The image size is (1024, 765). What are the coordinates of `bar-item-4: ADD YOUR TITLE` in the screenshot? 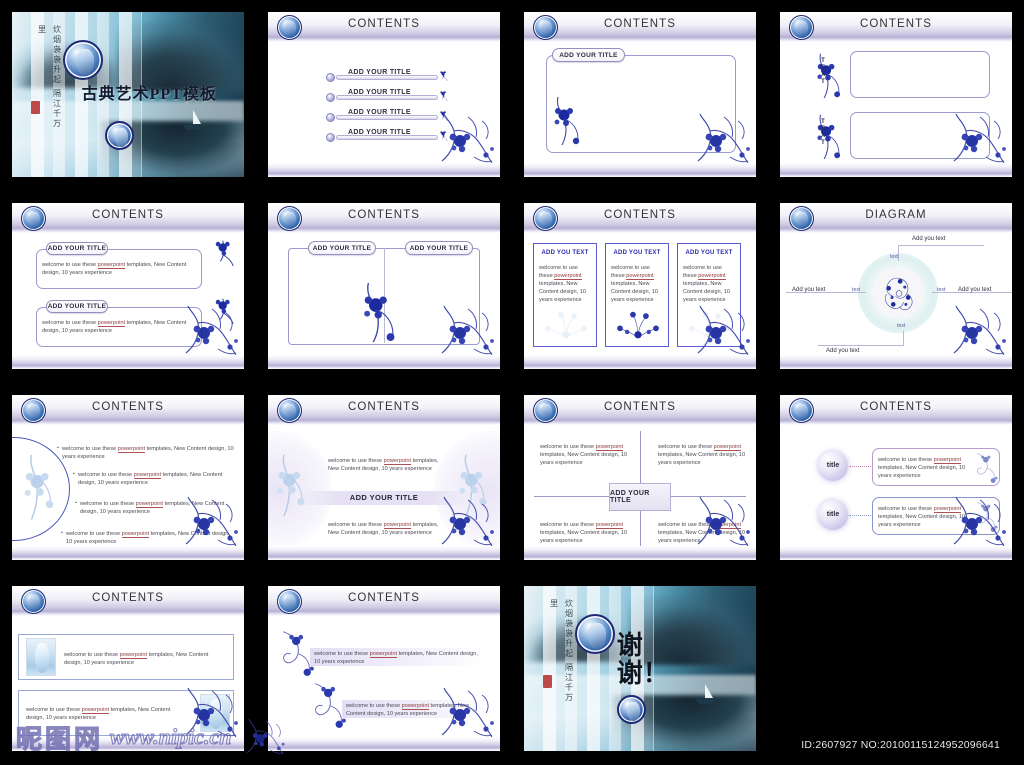 It's located at (389, 135).